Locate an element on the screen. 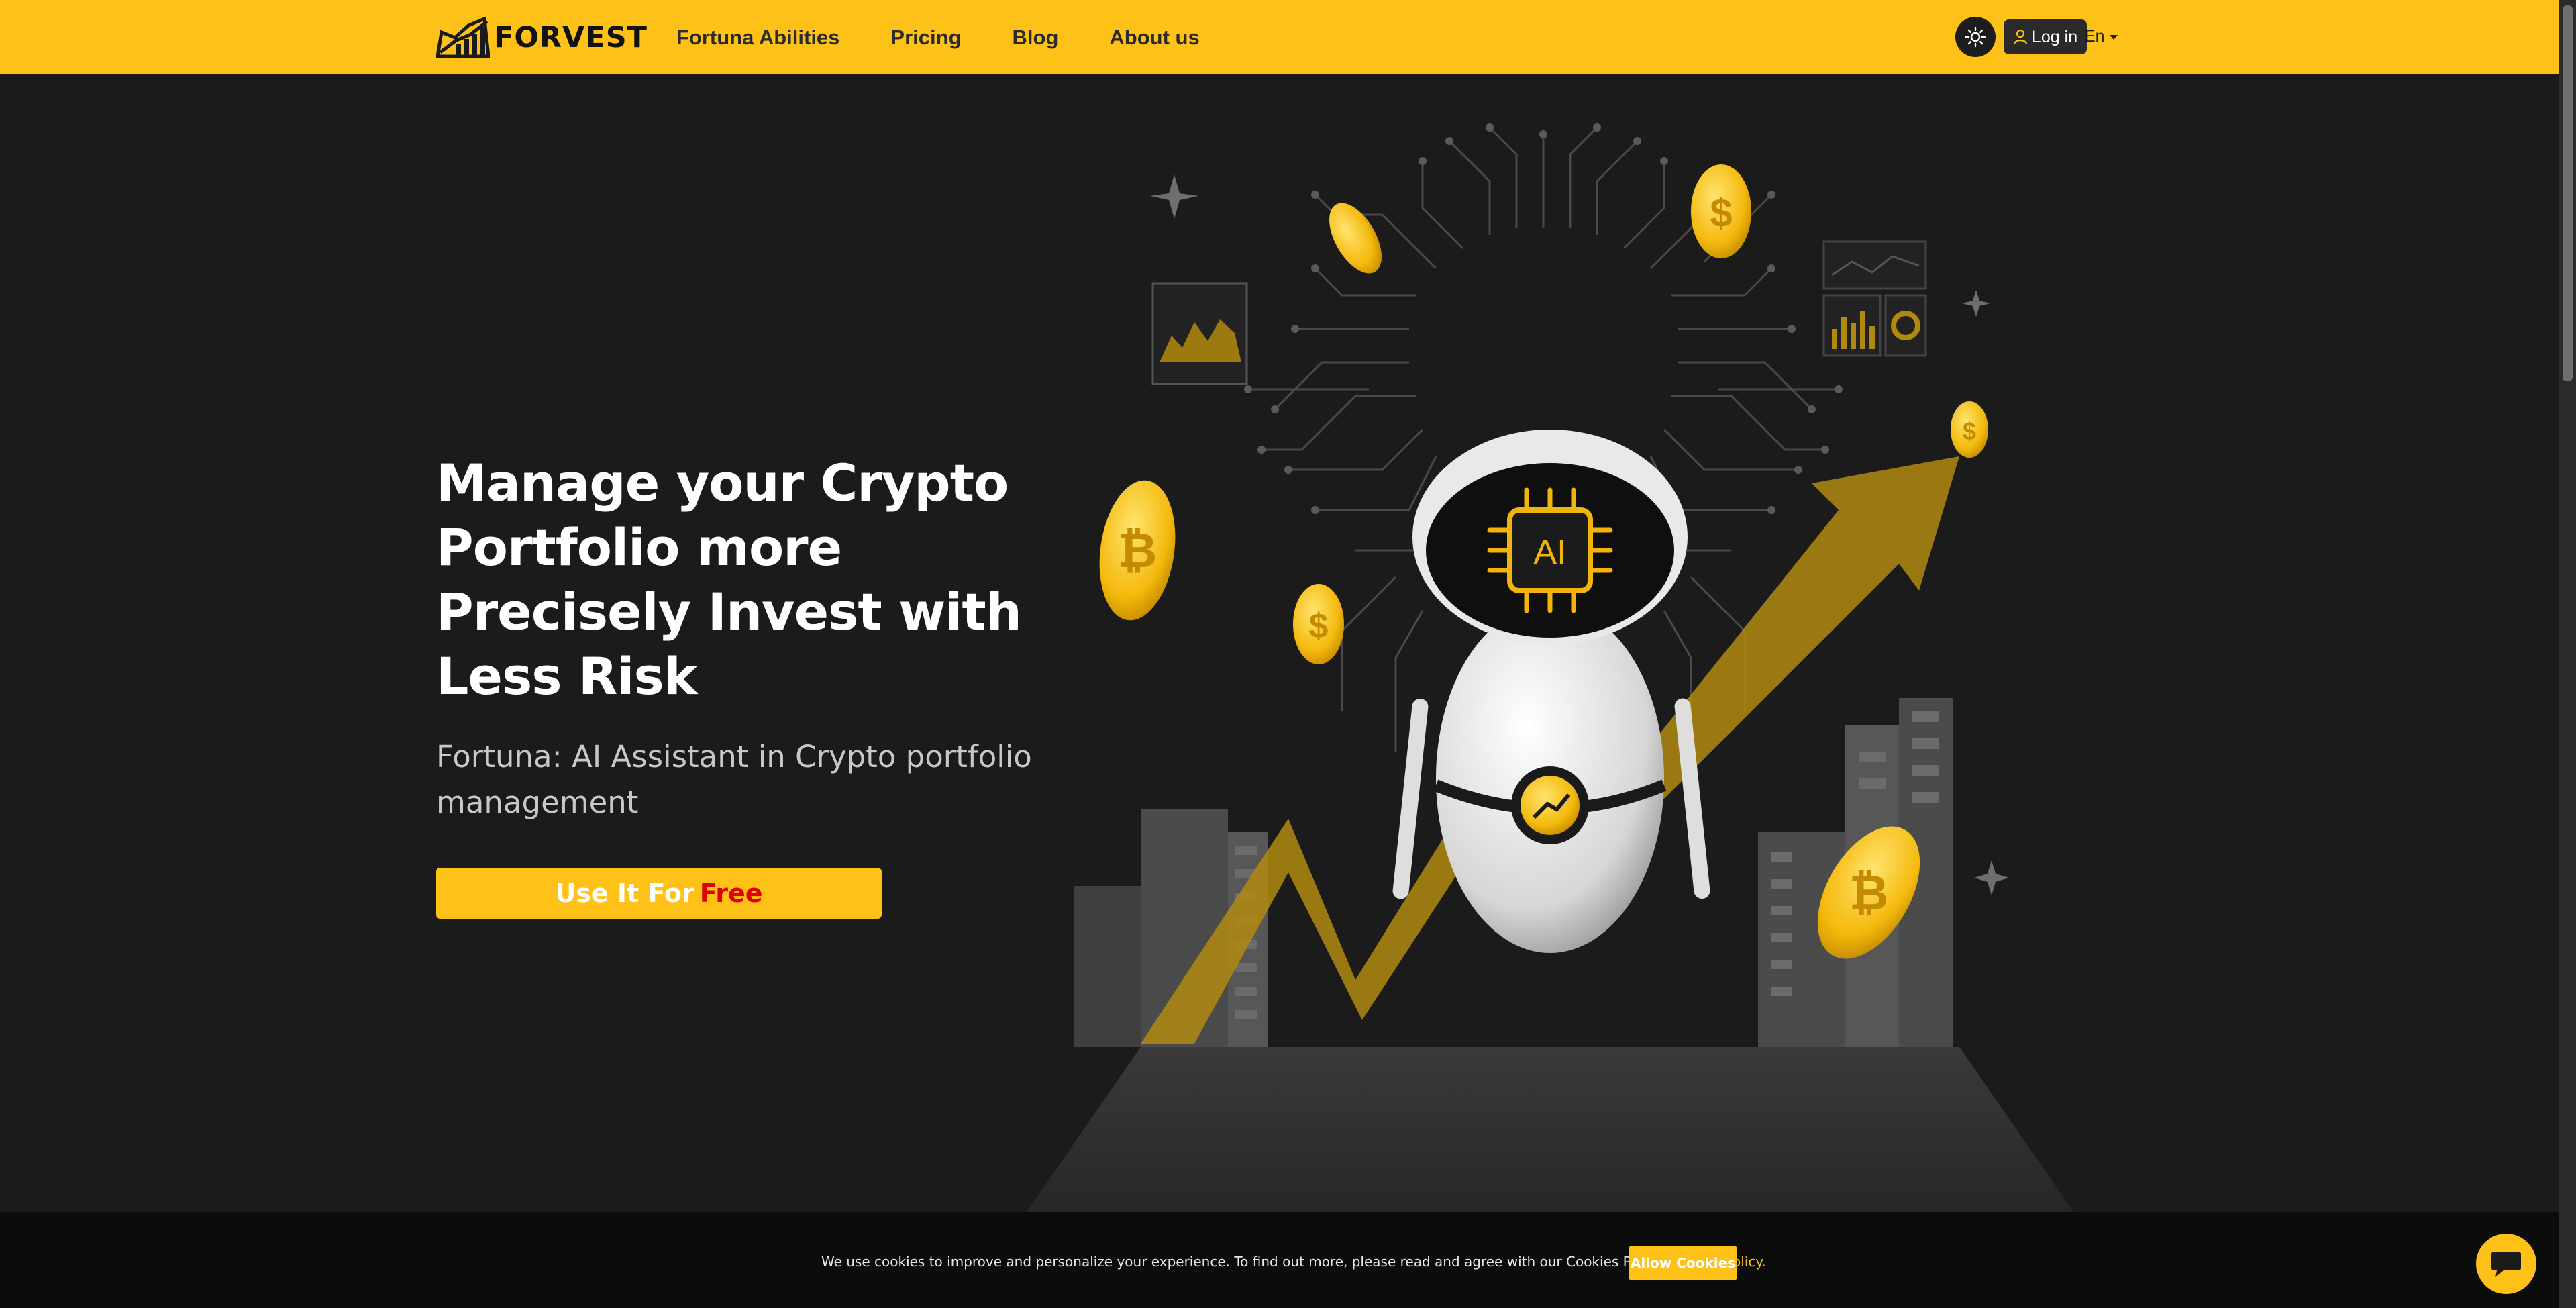  scrollbar-thumb is located at coordinates (2568, 193).